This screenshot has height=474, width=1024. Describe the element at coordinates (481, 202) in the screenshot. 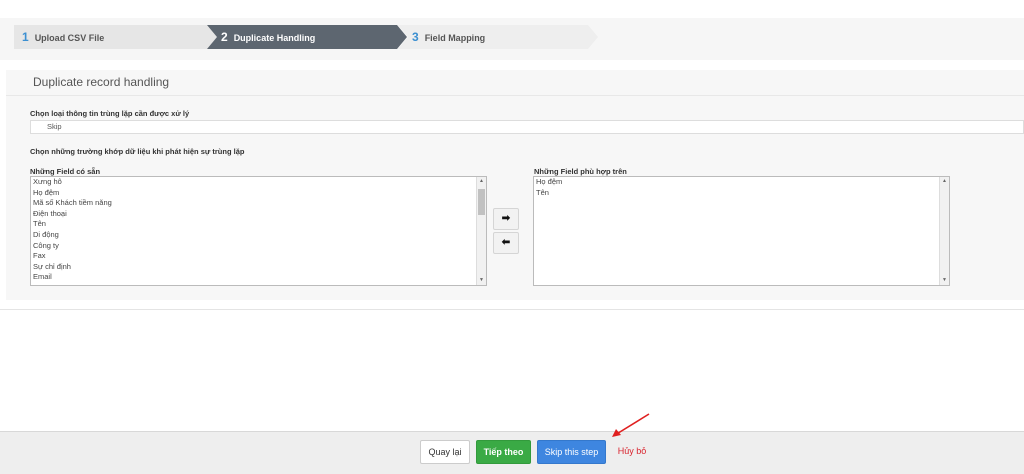

I see `scroll-thumb` at that location.